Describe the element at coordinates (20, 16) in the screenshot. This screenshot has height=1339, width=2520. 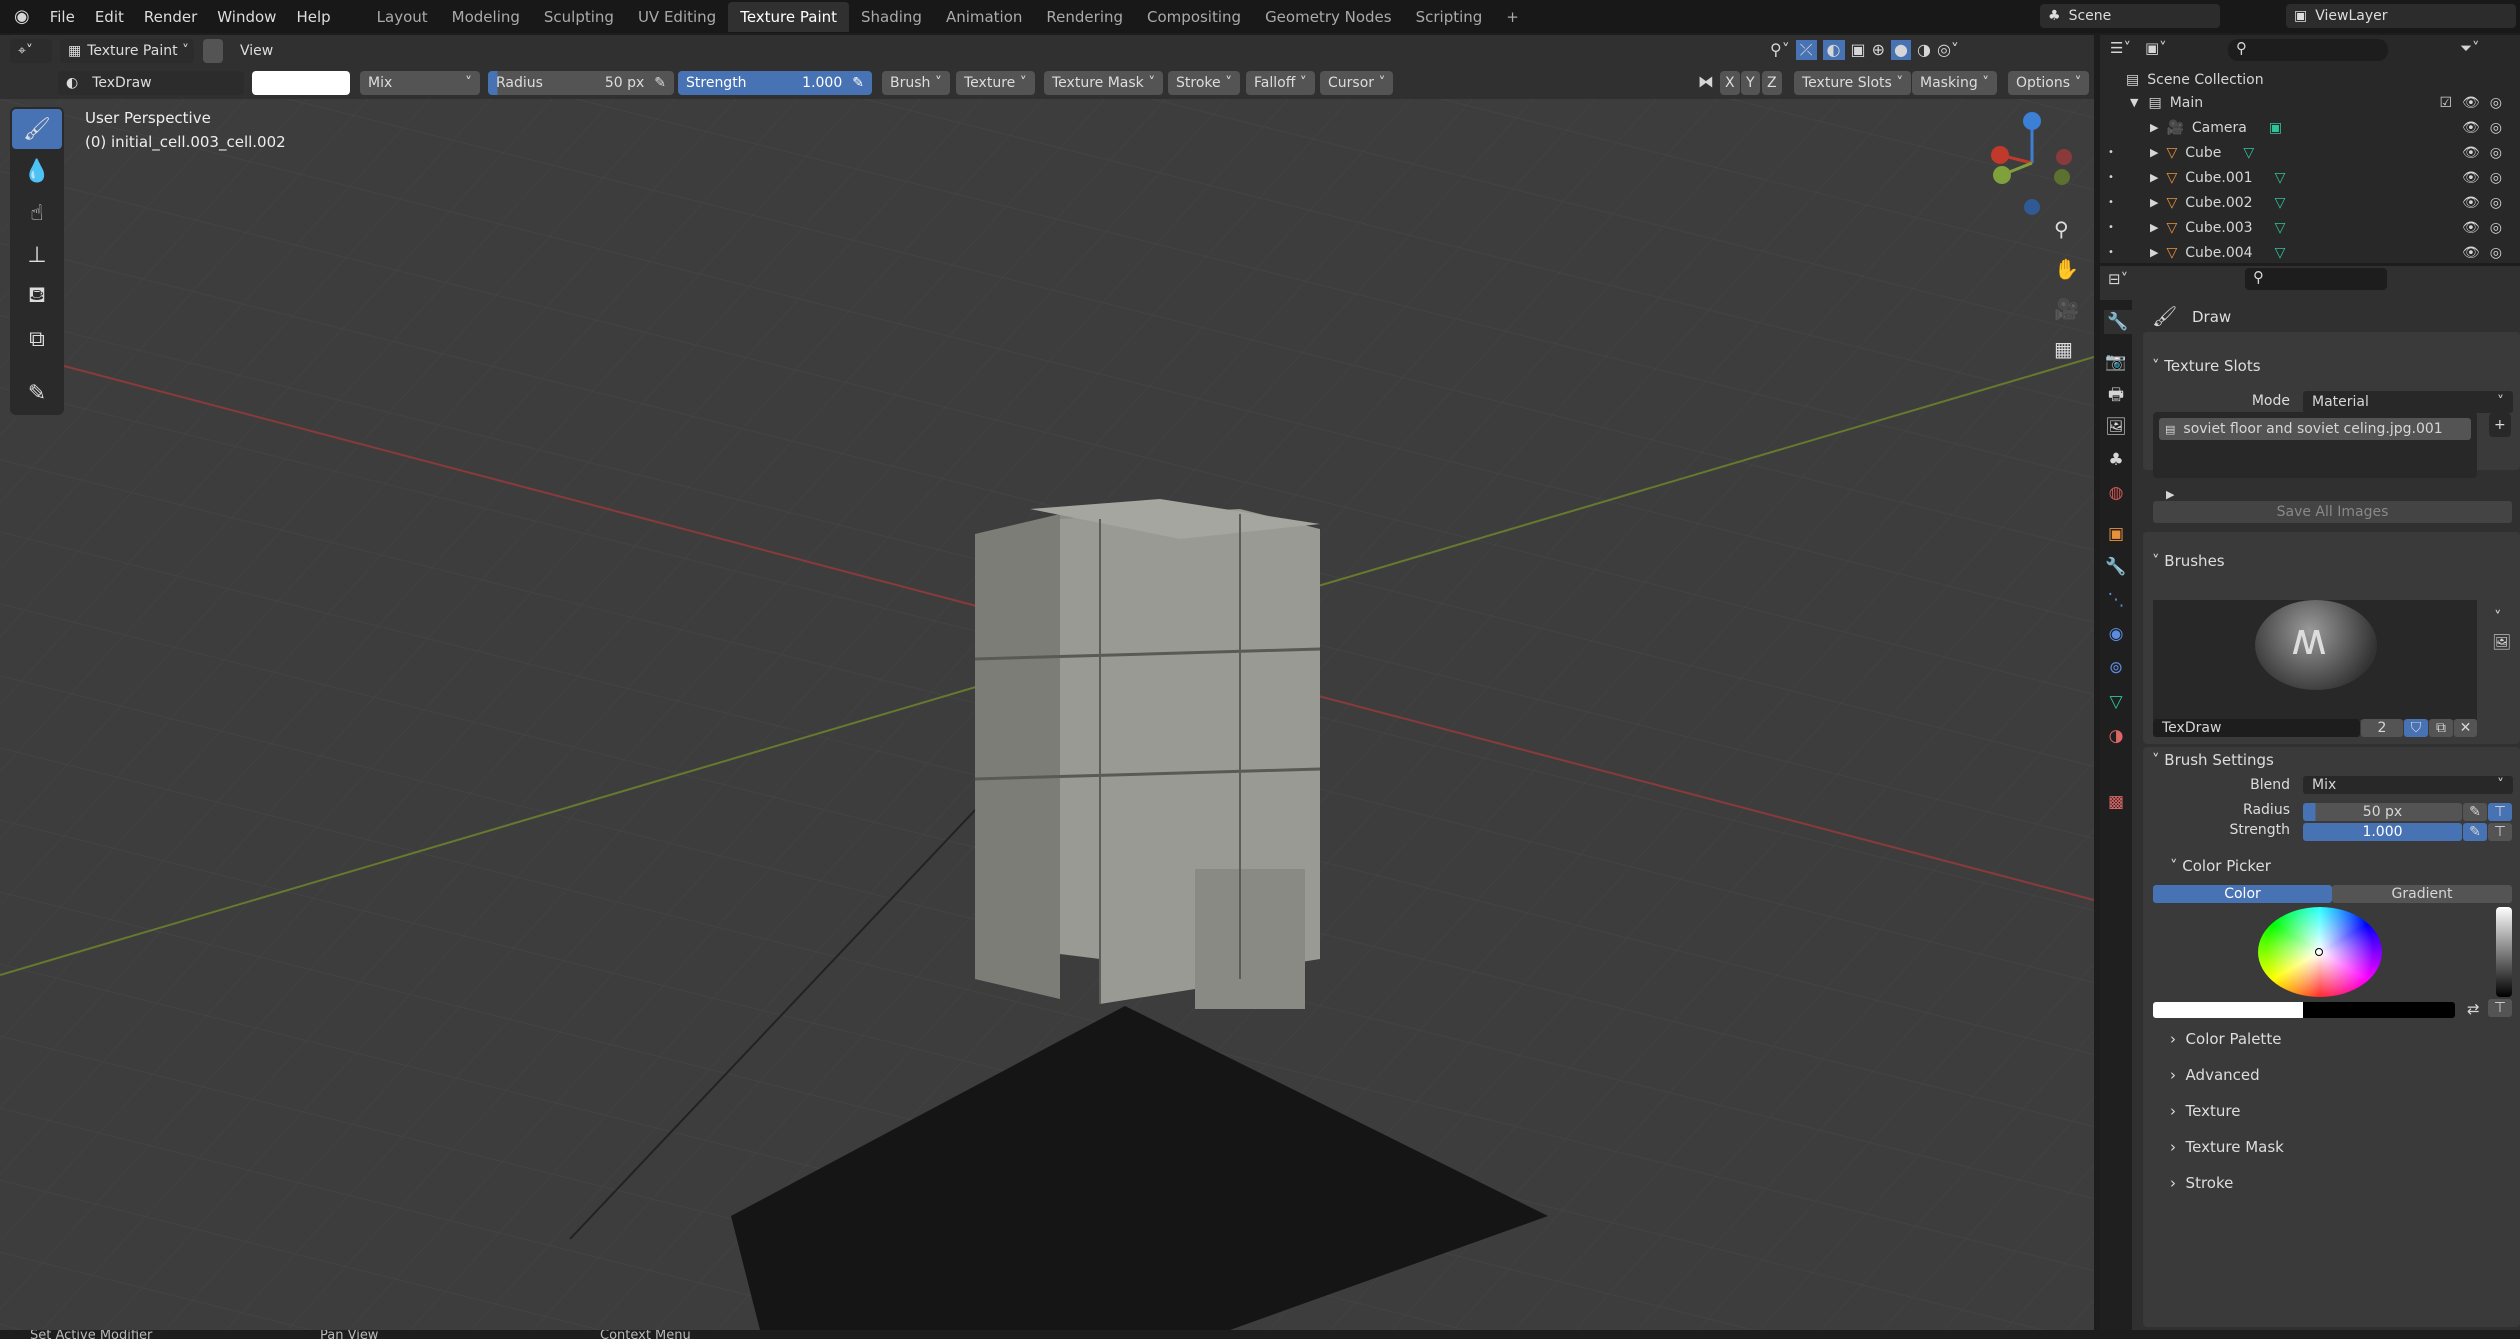
I see `blender-logo-icon: ◉` at that location.